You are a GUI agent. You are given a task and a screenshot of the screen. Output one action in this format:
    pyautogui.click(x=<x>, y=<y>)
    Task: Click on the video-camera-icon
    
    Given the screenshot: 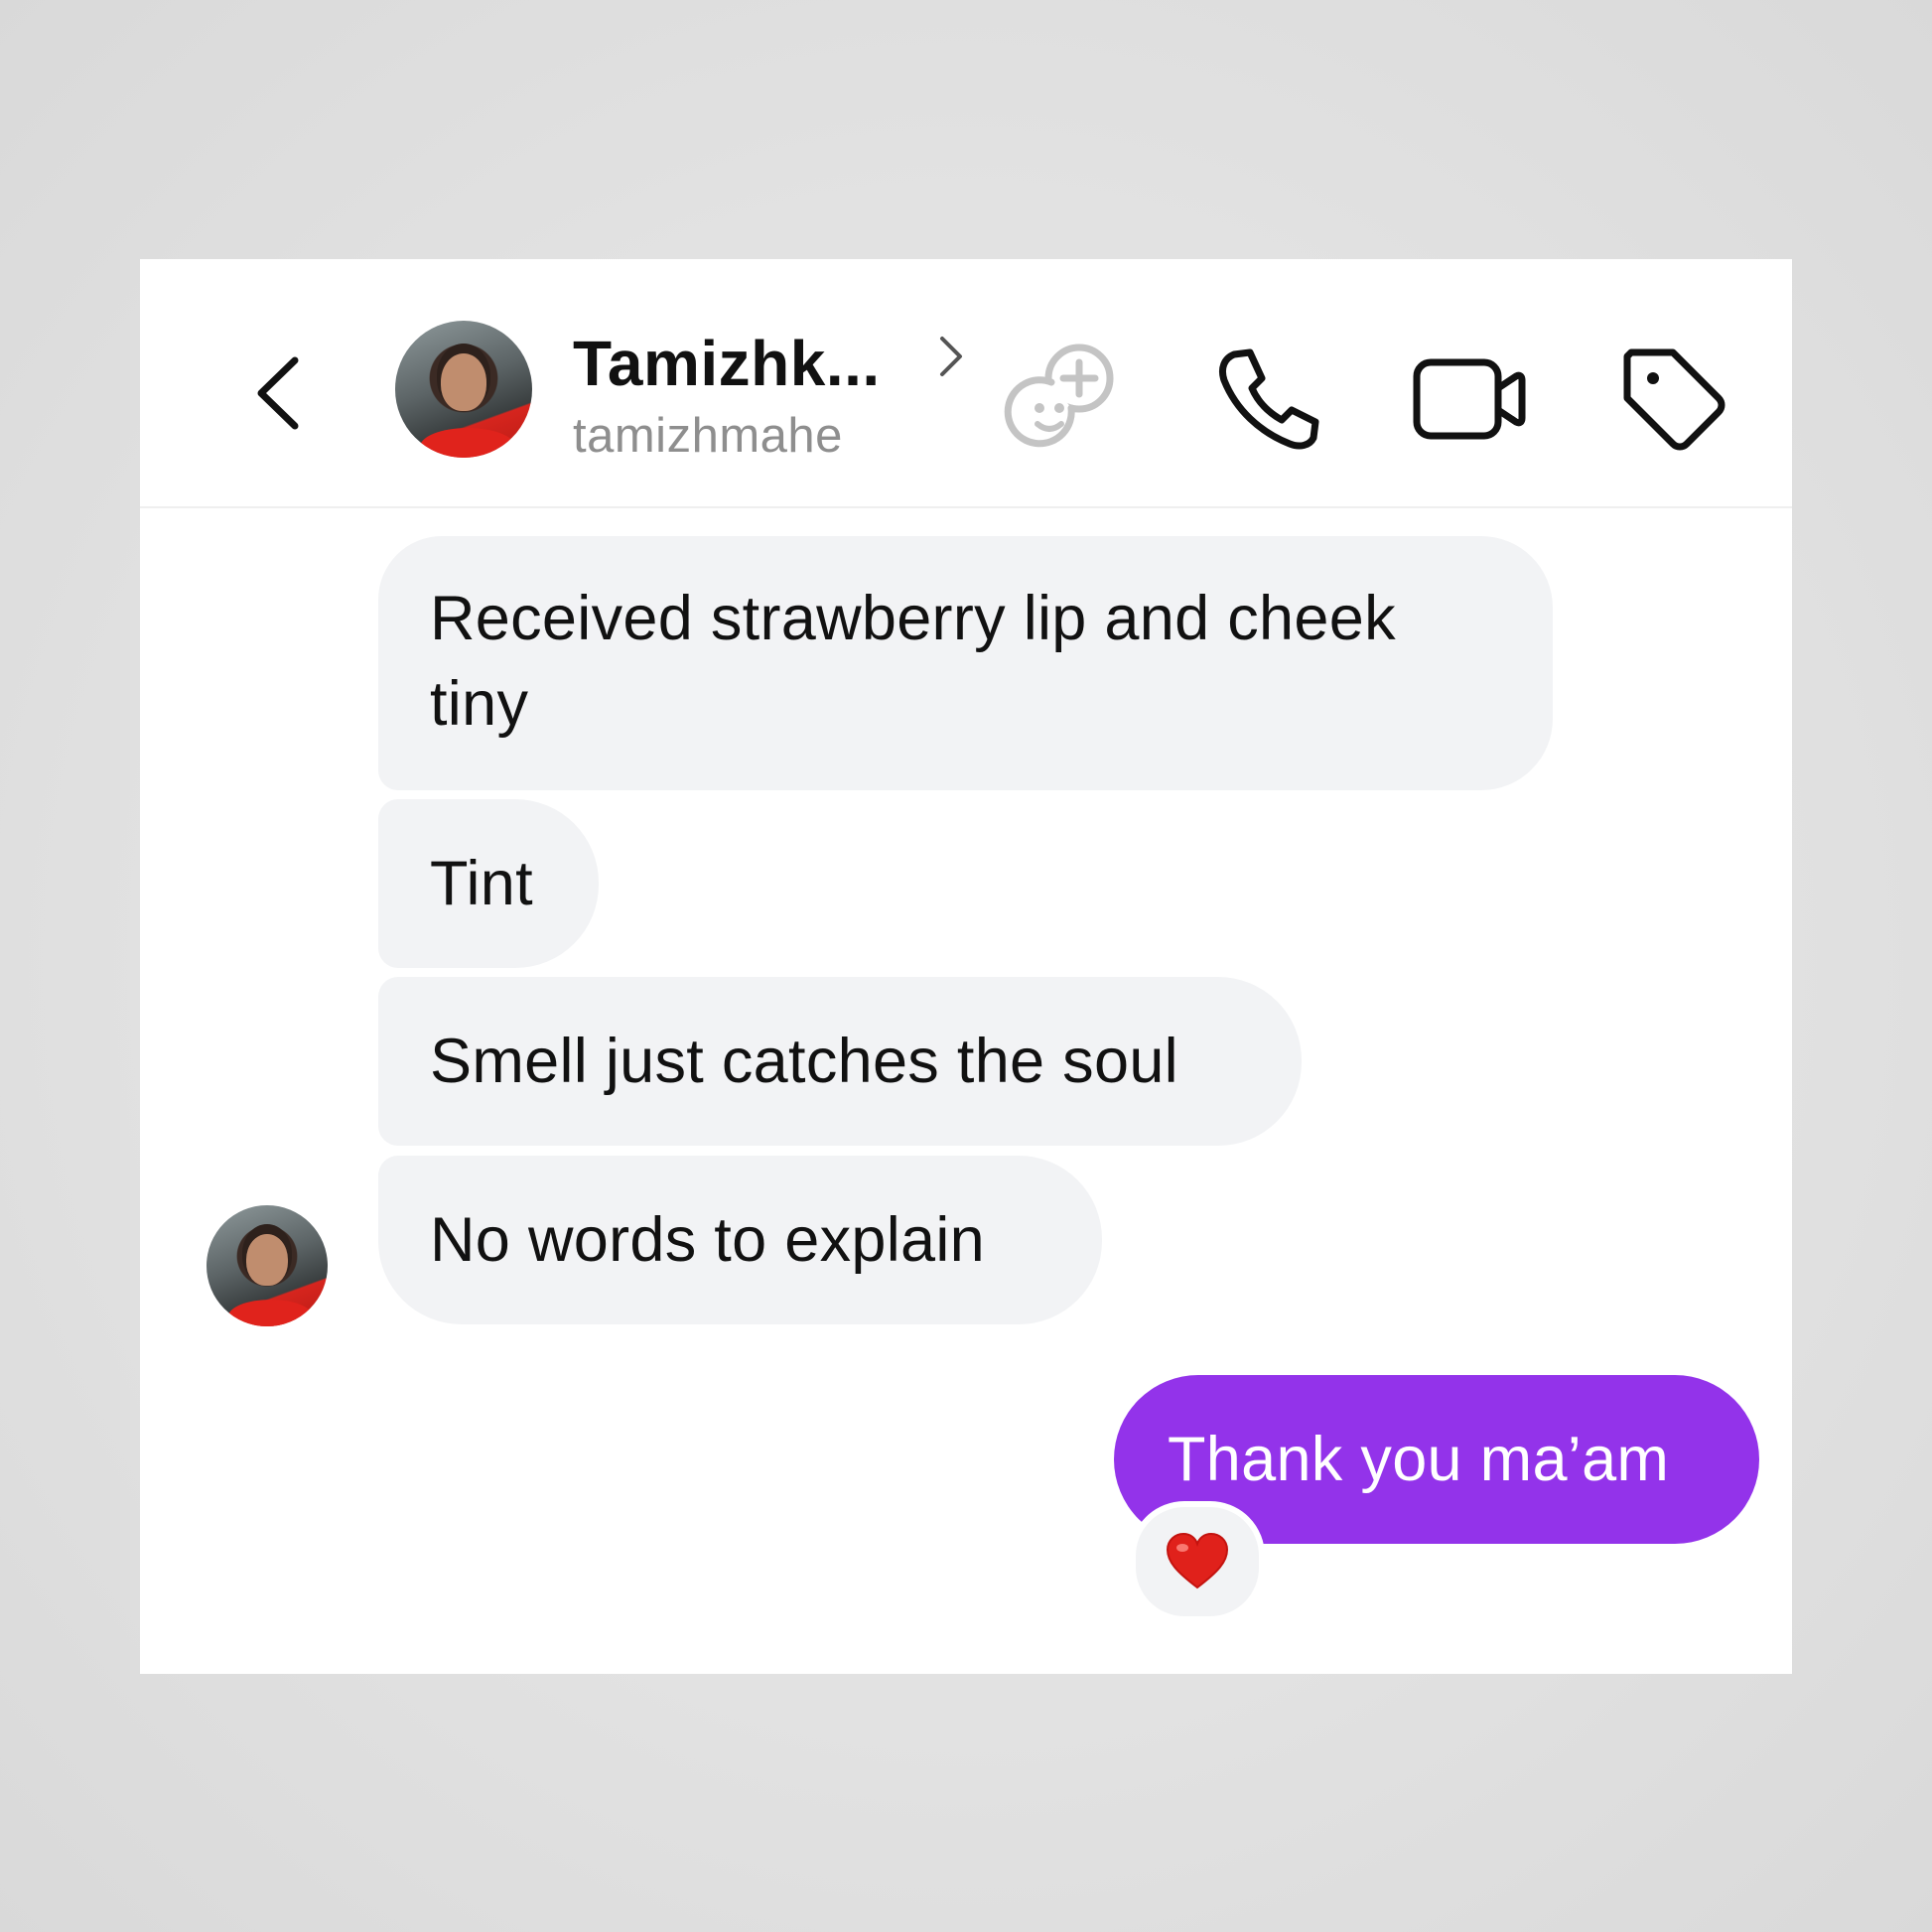 What is the action you would take?
    pyautogui.click(x=1469, y=399)
    